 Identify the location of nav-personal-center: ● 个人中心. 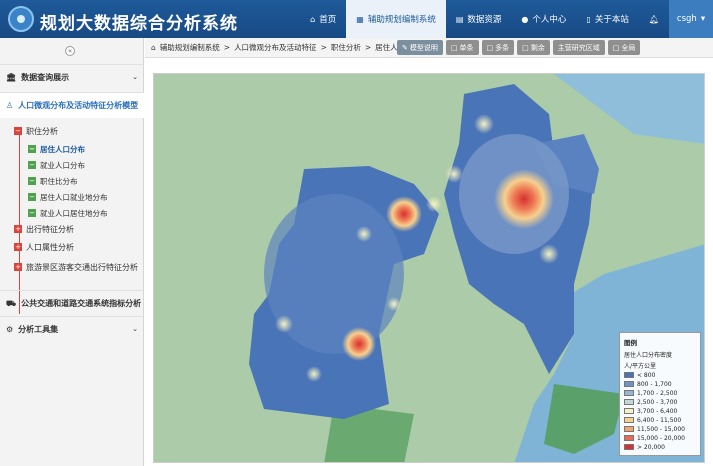
(543, 19).